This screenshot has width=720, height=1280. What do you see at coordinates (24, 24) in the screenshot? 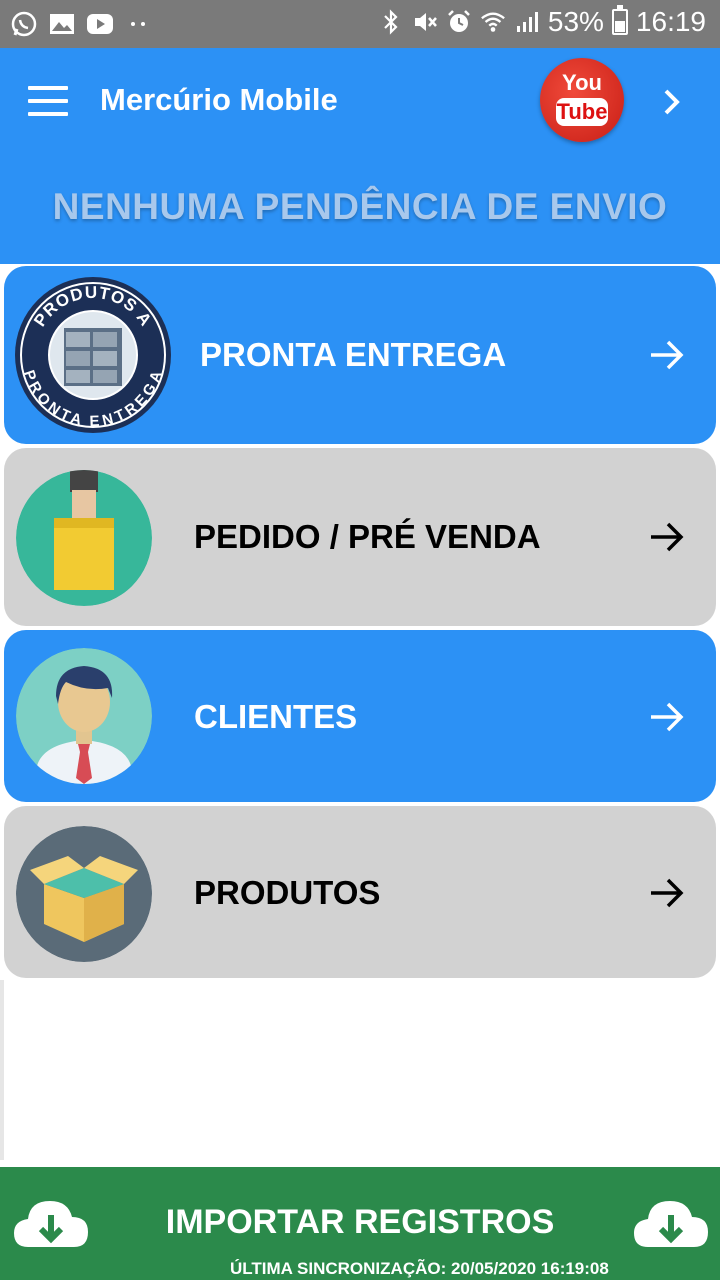
I see `whatsapp-icon` at bounding box center [24, 24].